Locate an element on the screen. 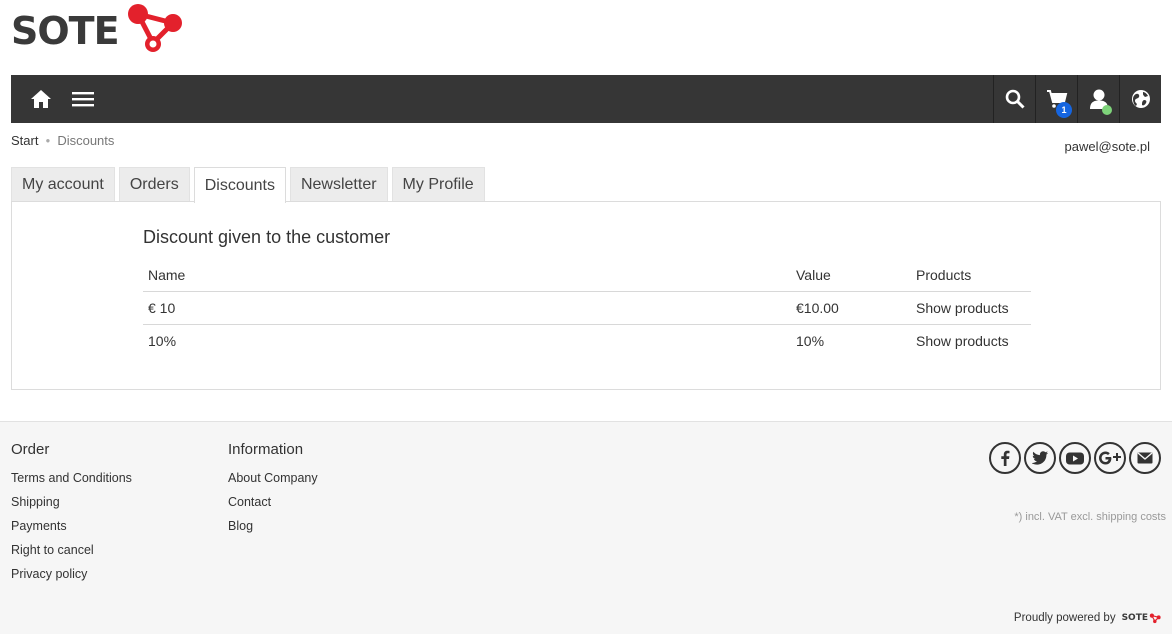 The height and width of the screenshot is (634, 1172). breadcrumb-start-link: Start is located at coordinates (24, 140).